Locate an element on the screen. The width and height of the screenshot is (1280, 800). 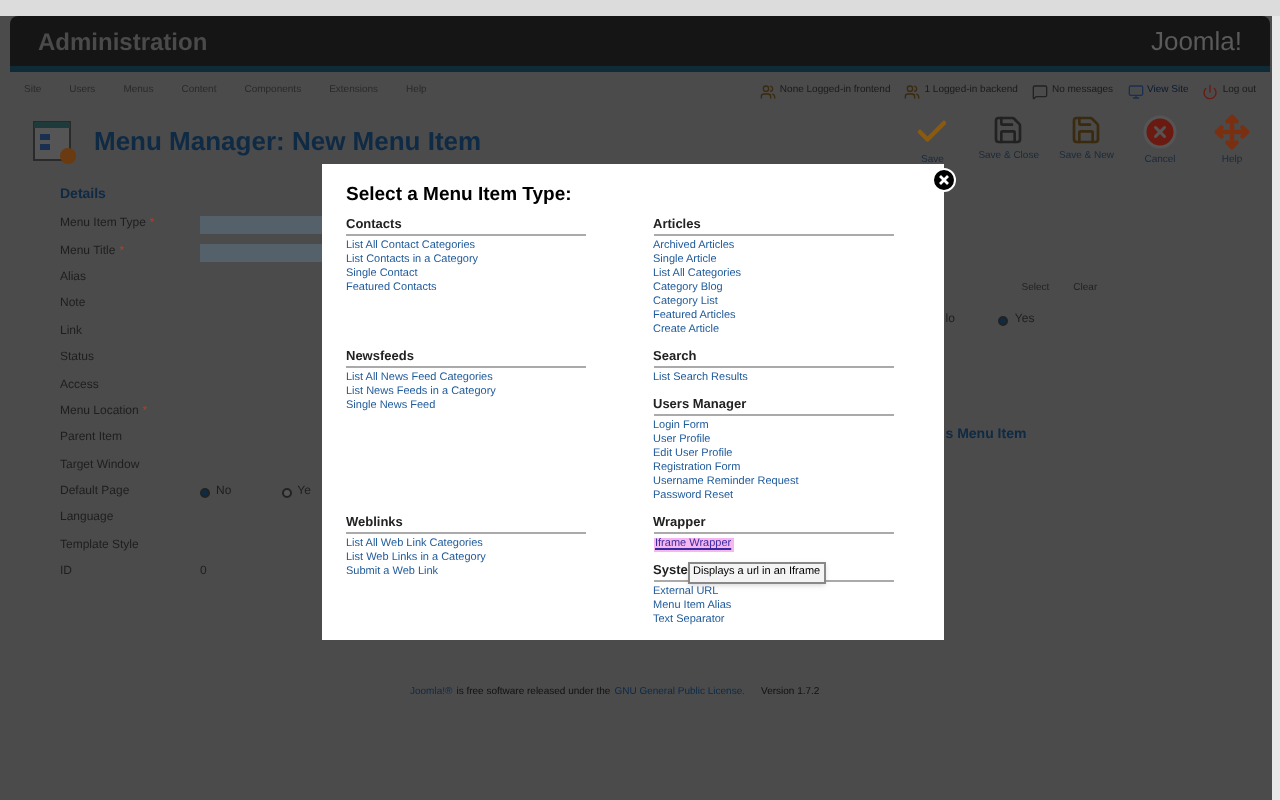
message-icon is located at coordinates (1039, 91).